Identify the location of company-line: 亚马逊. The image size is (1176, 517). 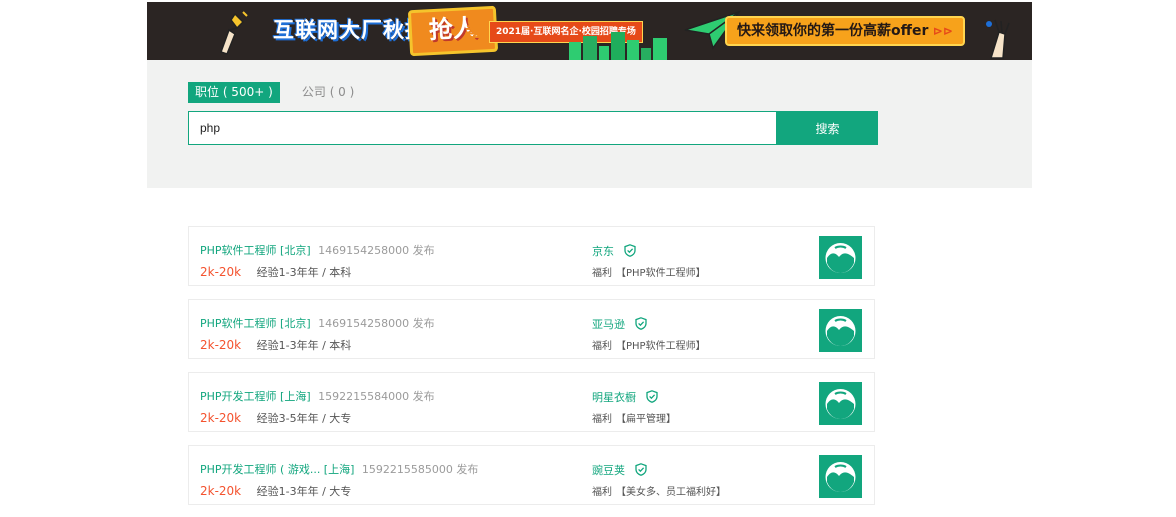
(619, 324).